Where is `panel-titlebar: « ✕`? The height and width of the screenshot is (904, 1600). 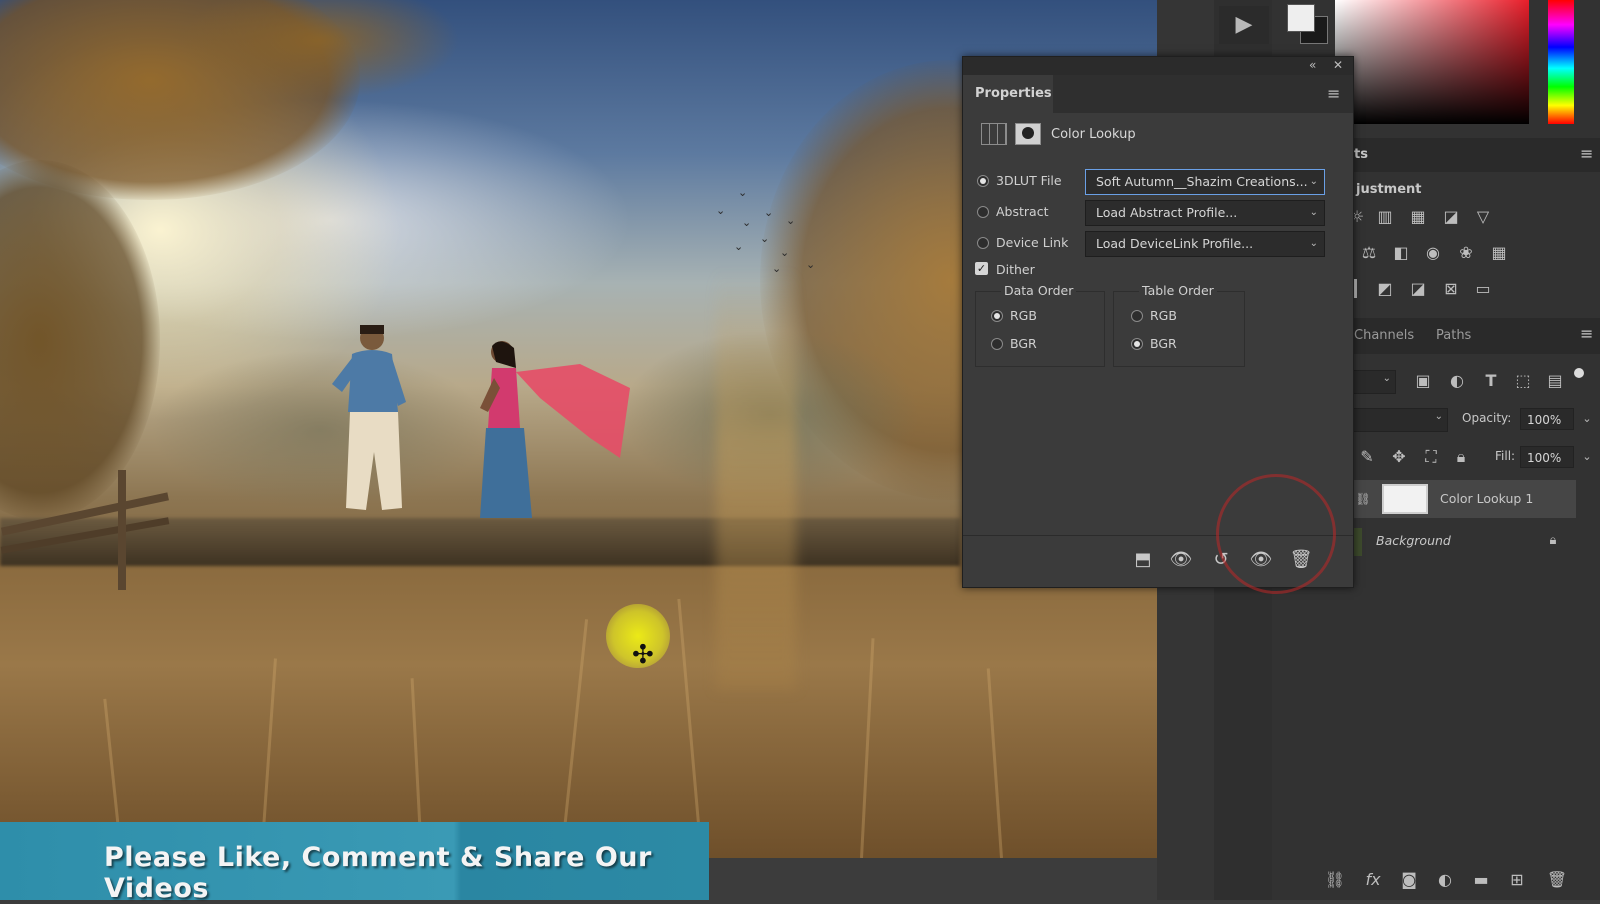 panel-titlebar: « ✕ is located at coordinates (1158, 66).